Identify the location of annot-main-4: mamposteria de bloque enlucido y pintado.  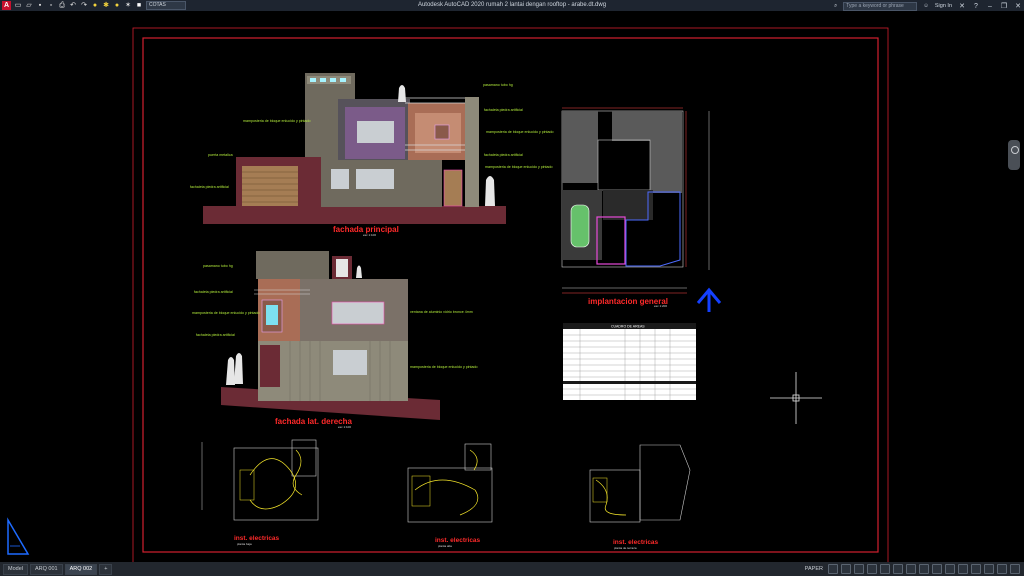
(519, 167).